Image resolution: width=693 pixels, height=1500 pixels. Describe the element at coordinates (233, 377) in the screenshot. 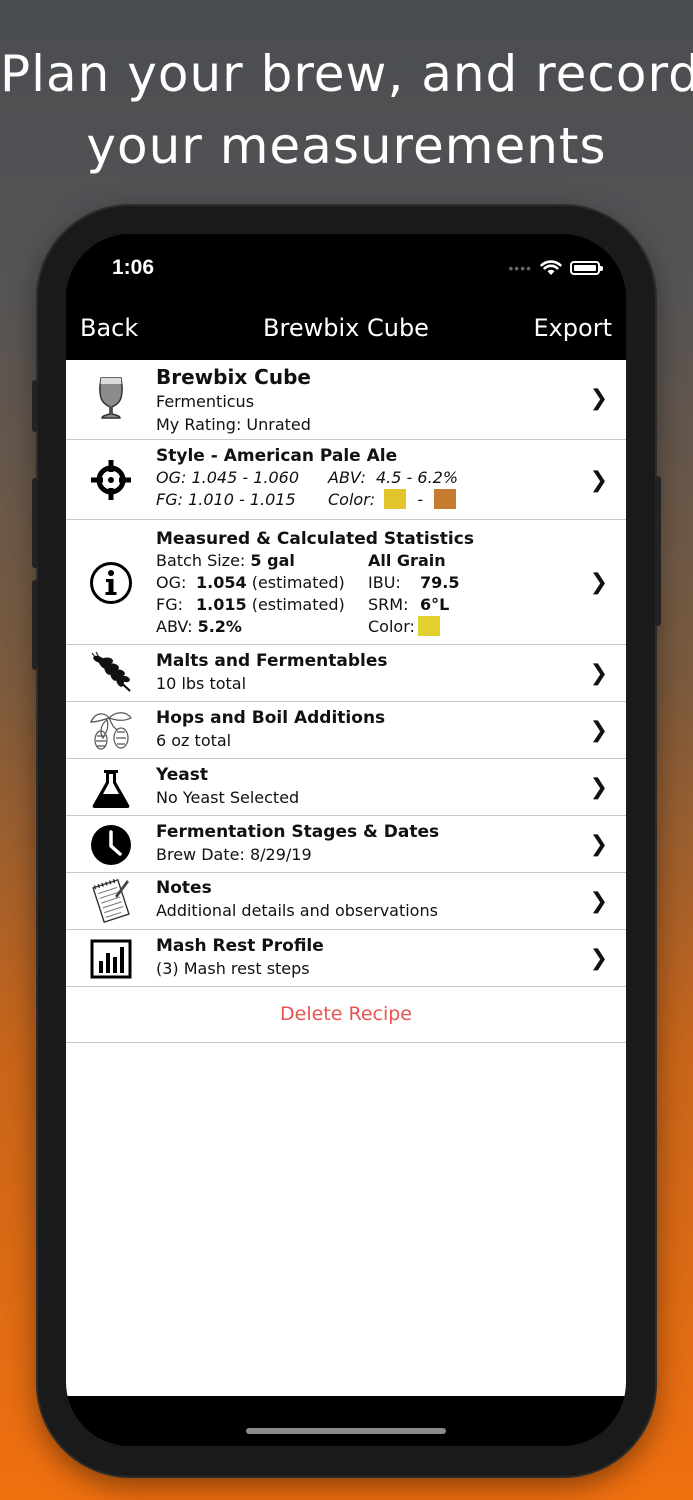

I see `recipe-name: Brewbix Cube` at that location.